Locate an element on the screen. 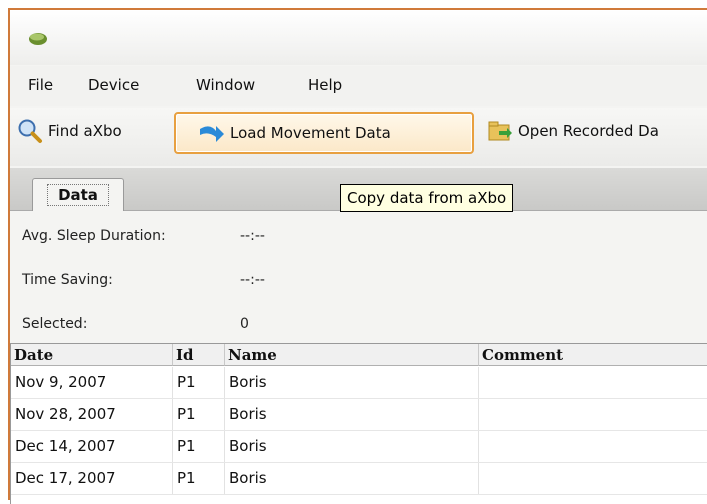  cell-date: Dec 17, 2007 is located at coordinates (92, 478).